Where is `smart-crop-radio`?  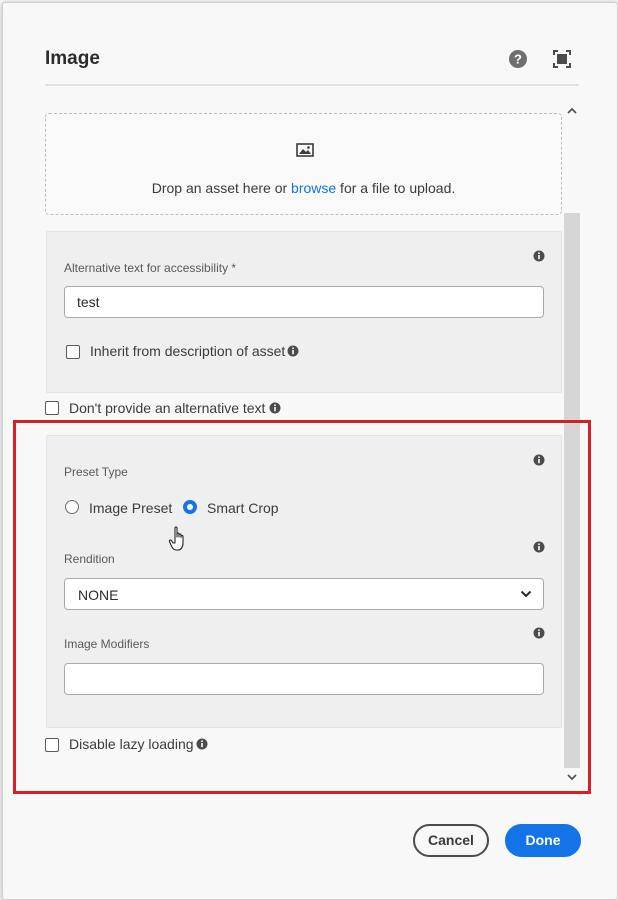
smart-crop-radio is located at coordinates (190, 507).